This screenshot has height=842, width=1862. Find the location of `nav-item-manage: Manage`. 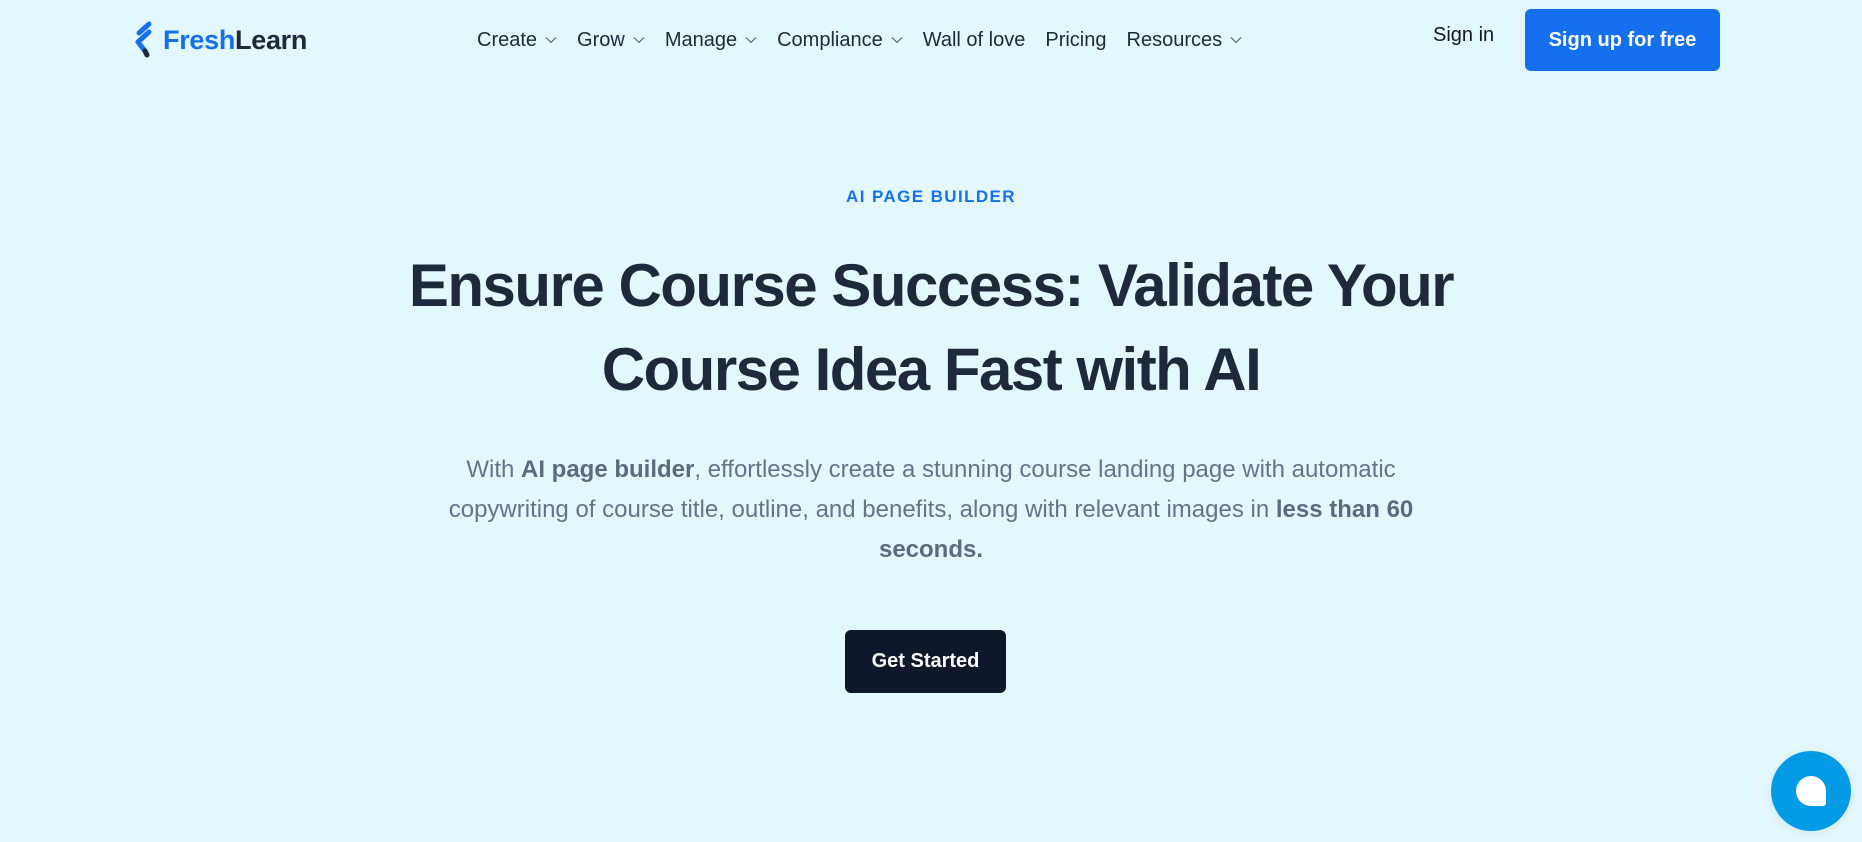

nav-item-manage: Manage is located at coordinates (711, 40).